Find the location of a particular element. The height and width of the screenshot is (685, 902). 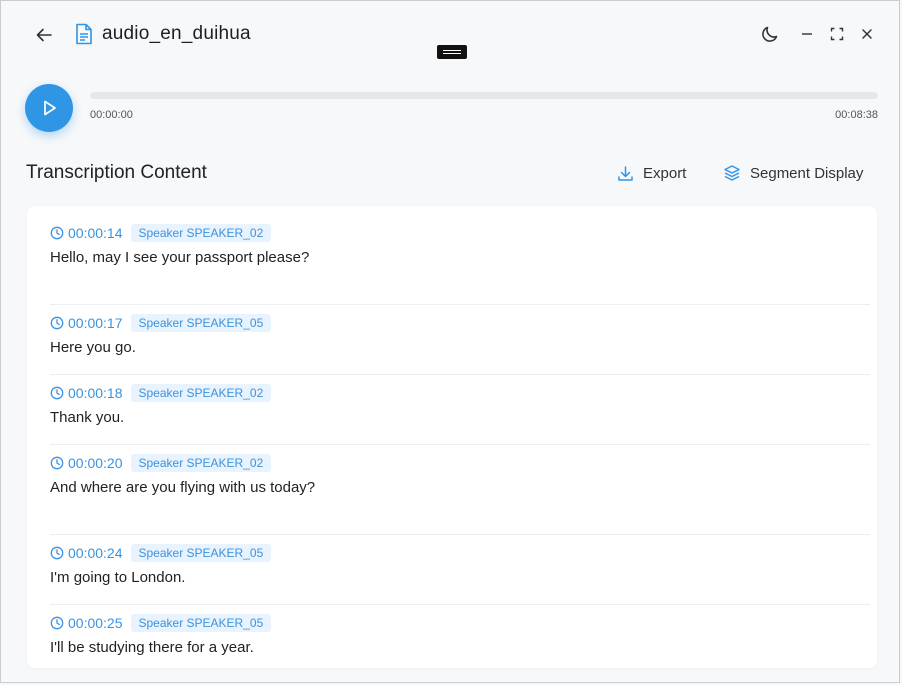

timestamp-link: 00:00:25 is located at coordinates (86, 623).